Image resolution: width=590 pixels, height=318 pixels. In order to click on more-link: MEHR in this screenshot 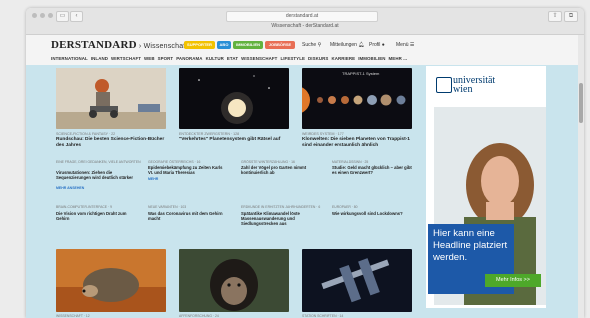, I will do `click(153, 179)`.